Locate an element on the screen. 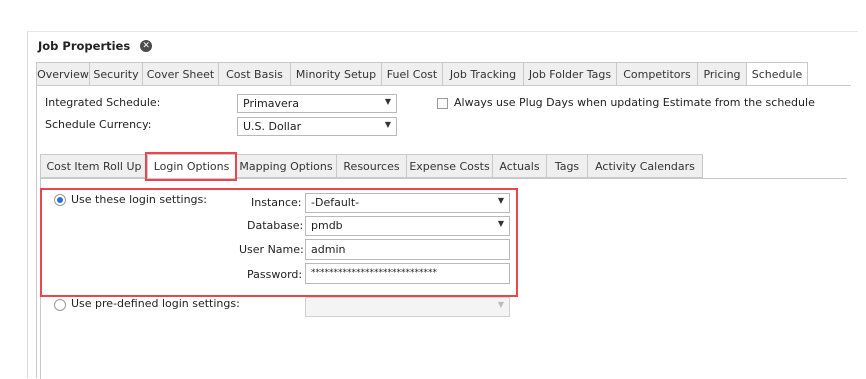 This screenshot has height=379, width=866. subtab-actuals: Actuals is located at coordinates (519, 166).